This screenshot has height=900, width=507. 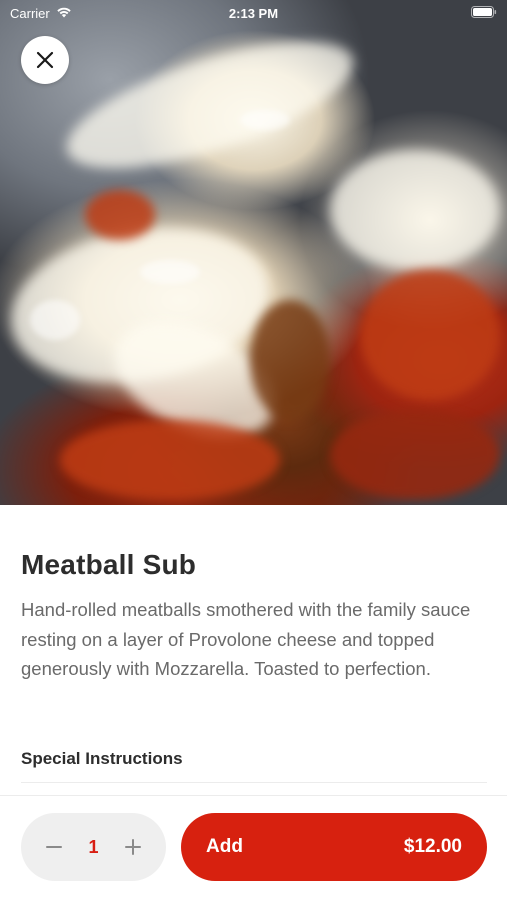 I want to click on increase-quantity-button, so click(x=133, y=847).